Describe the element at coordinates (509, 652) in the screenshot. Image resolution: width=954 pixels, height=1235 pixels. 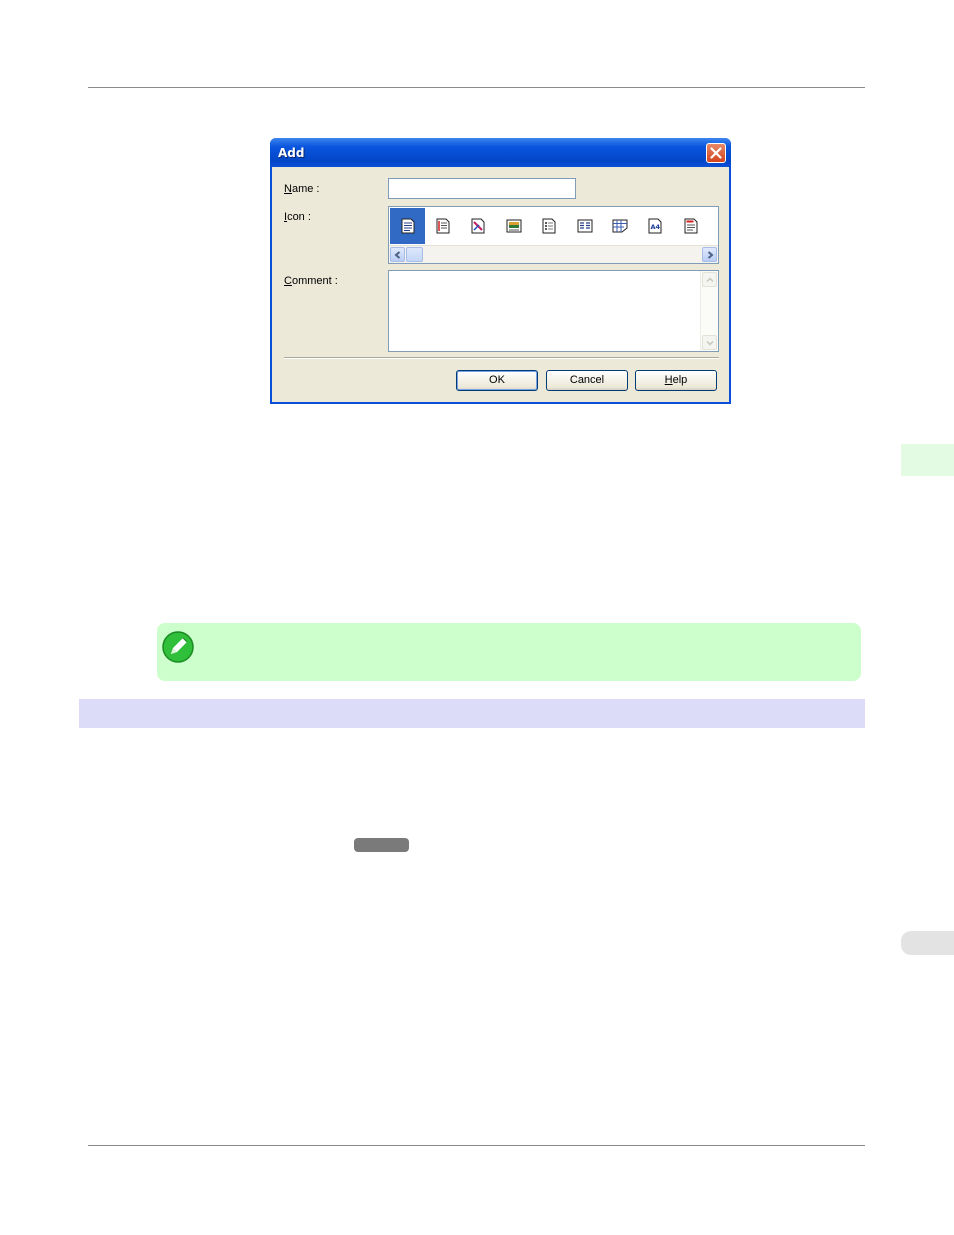
I see `note-box` at that location.